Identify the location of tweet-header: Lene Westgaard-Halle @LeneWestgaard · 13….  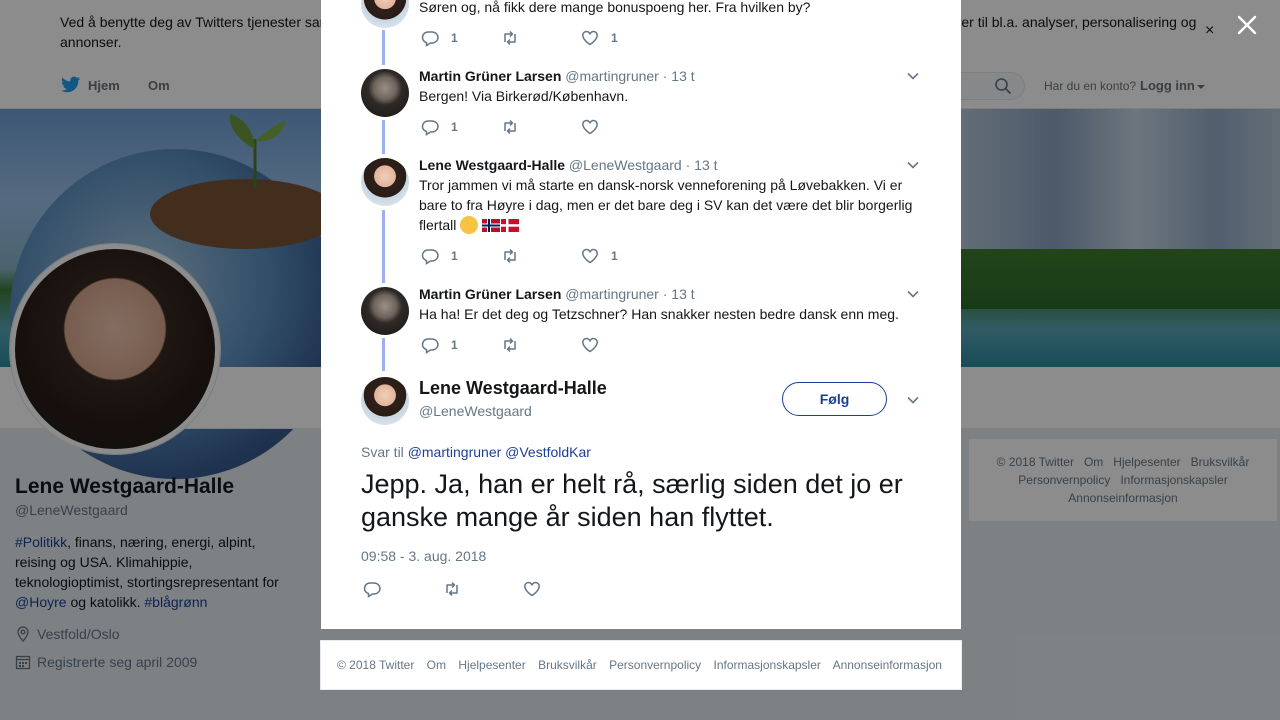
(568, 165).